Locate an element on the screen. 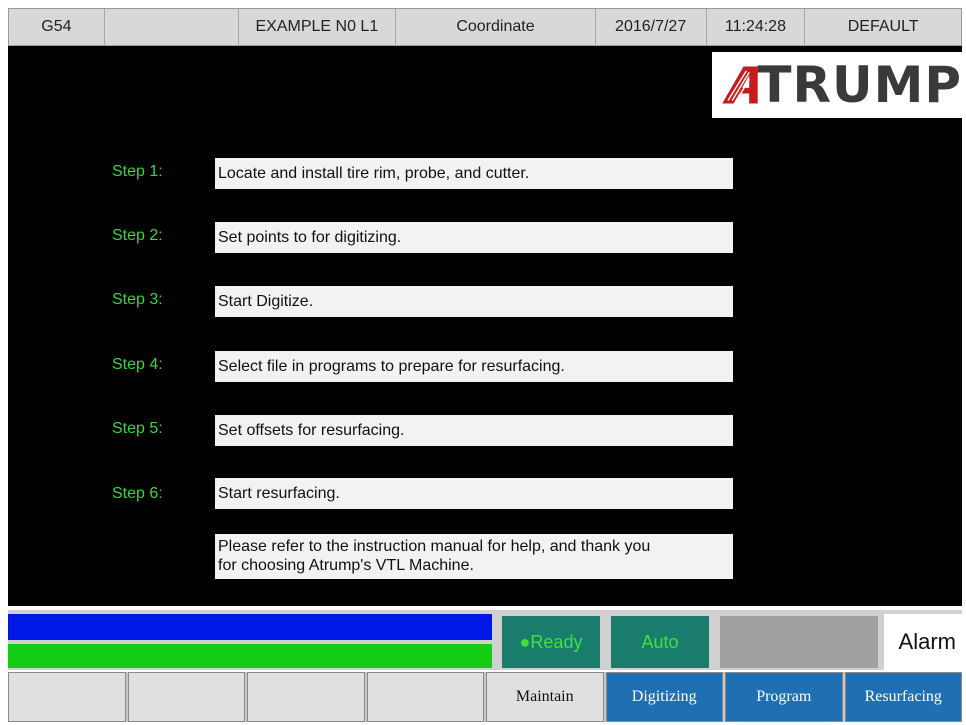 This screenshot has width=966, height=725. ready-indicator: ●Ready is located at coordinates (551, 642).